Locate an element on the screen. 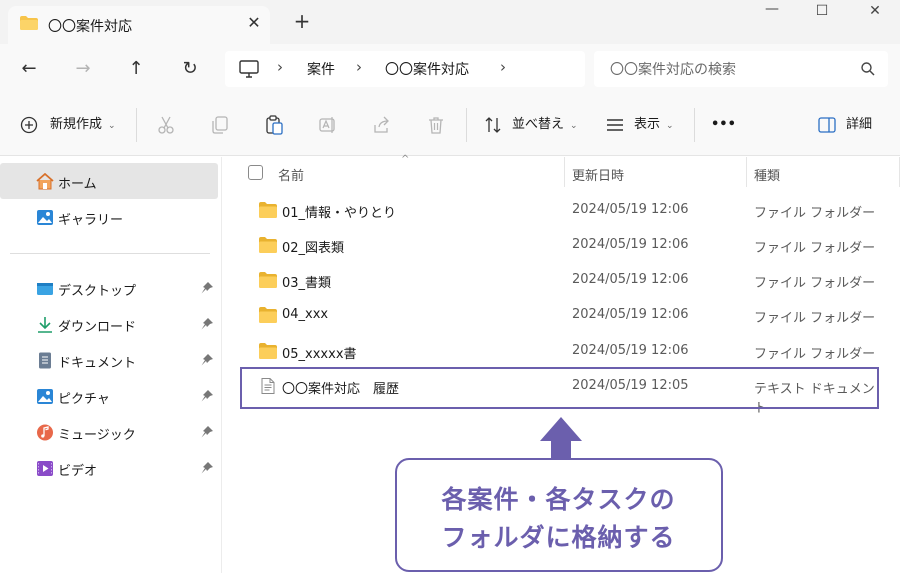 This screenshot has height=573, width=900. details-pane-icon is located at coordinates (827, 125).